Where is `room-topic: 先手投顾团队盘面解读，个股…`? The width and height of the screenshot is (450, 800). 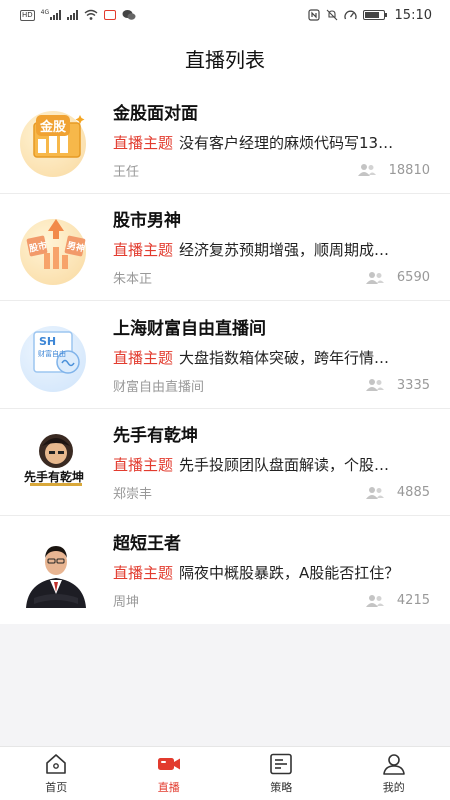
room-topic: 先手投顾团队盘面解读，个股… is located at coordinates (284, 465).